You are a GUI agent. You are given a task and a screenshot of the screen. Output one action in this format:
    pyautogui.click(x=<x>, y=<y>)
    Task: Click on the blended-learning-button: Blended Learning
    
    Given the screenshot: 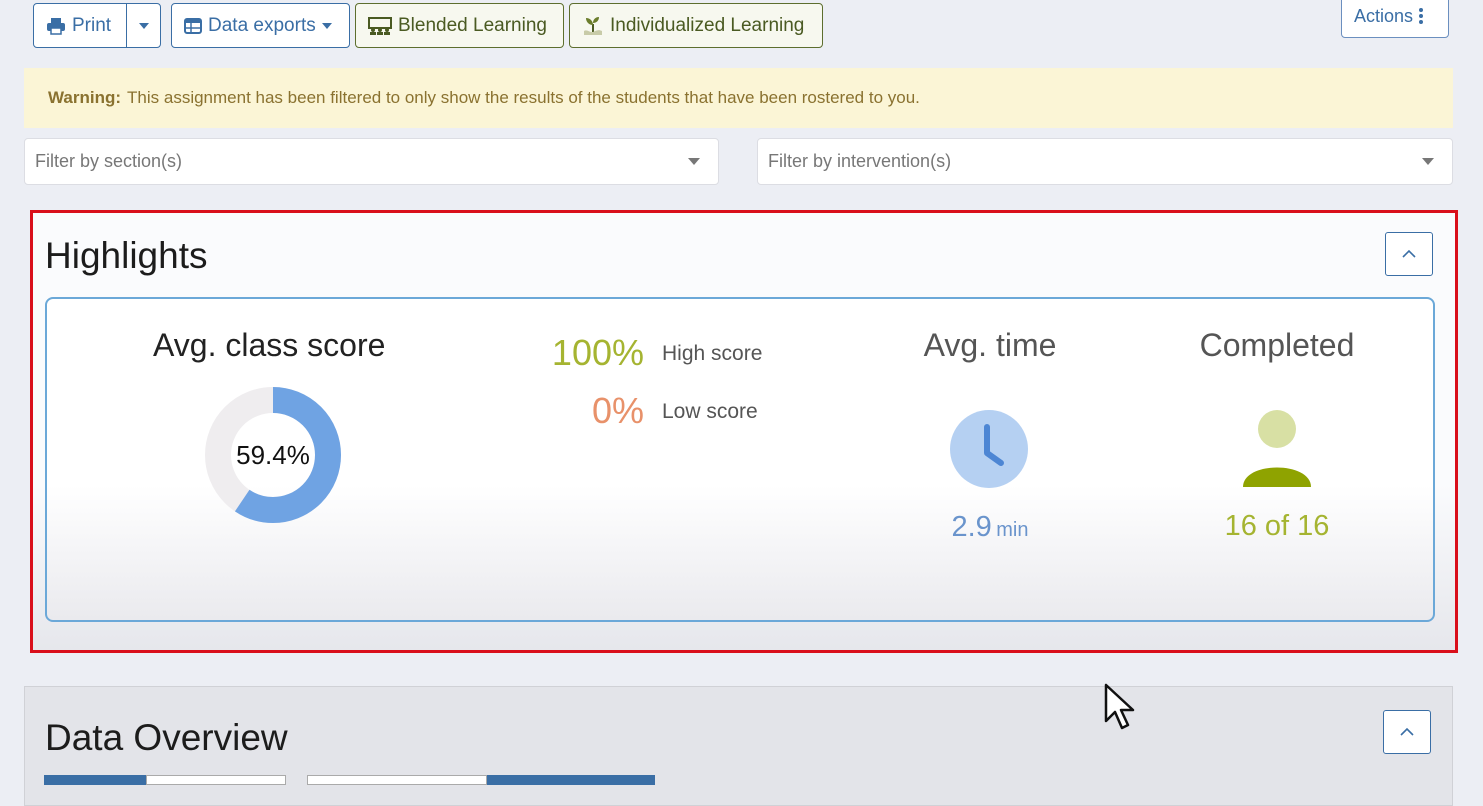 What is the action you would take?
    pyautogui.click(x=459, y=25)
    